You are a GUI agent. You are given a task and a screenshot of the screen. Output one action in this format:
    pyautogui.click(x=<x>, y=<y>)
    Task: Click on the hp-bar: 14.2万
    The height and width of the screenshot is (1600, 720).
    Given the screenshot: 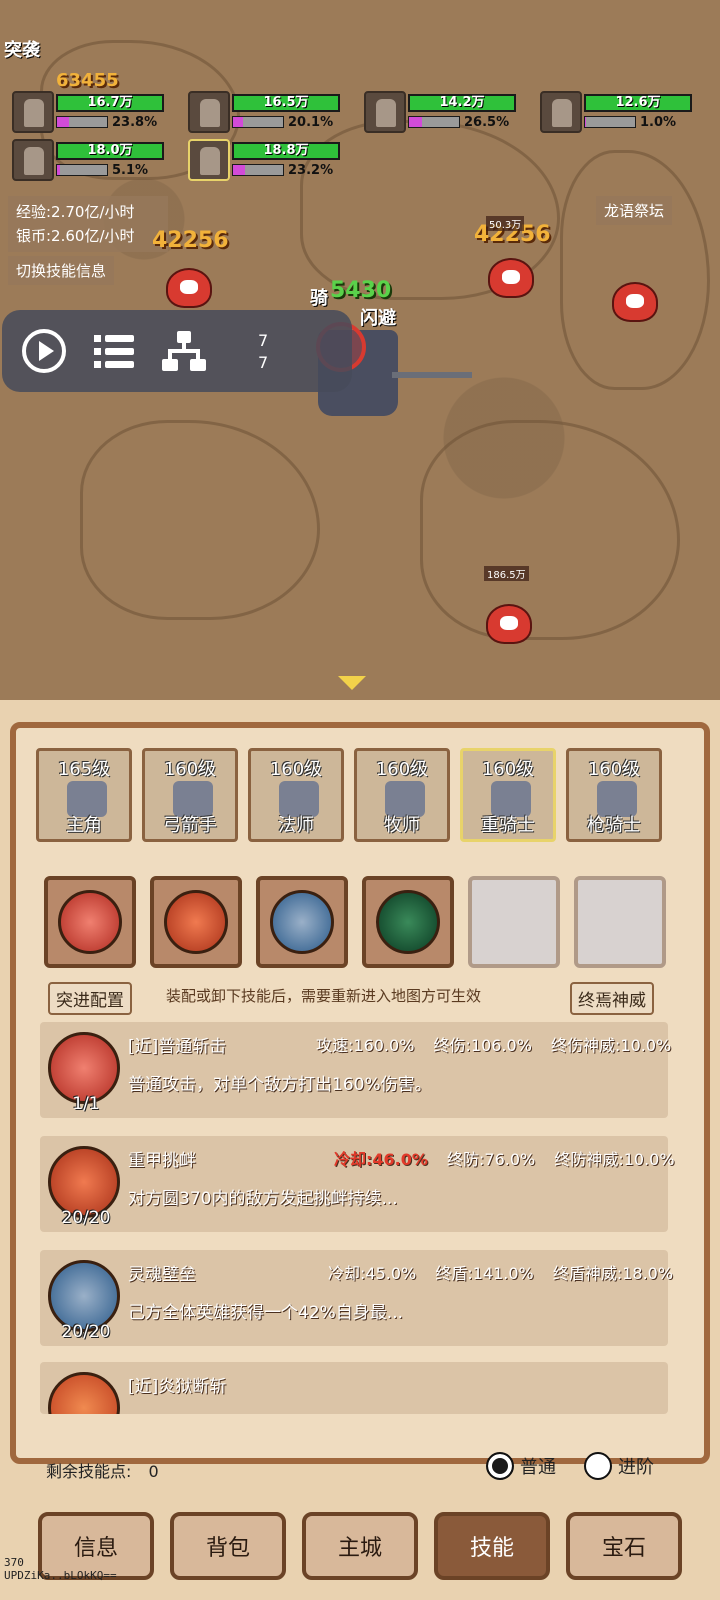 What is the action you would take?
    pyautogui.click(x=462, y=103)
    